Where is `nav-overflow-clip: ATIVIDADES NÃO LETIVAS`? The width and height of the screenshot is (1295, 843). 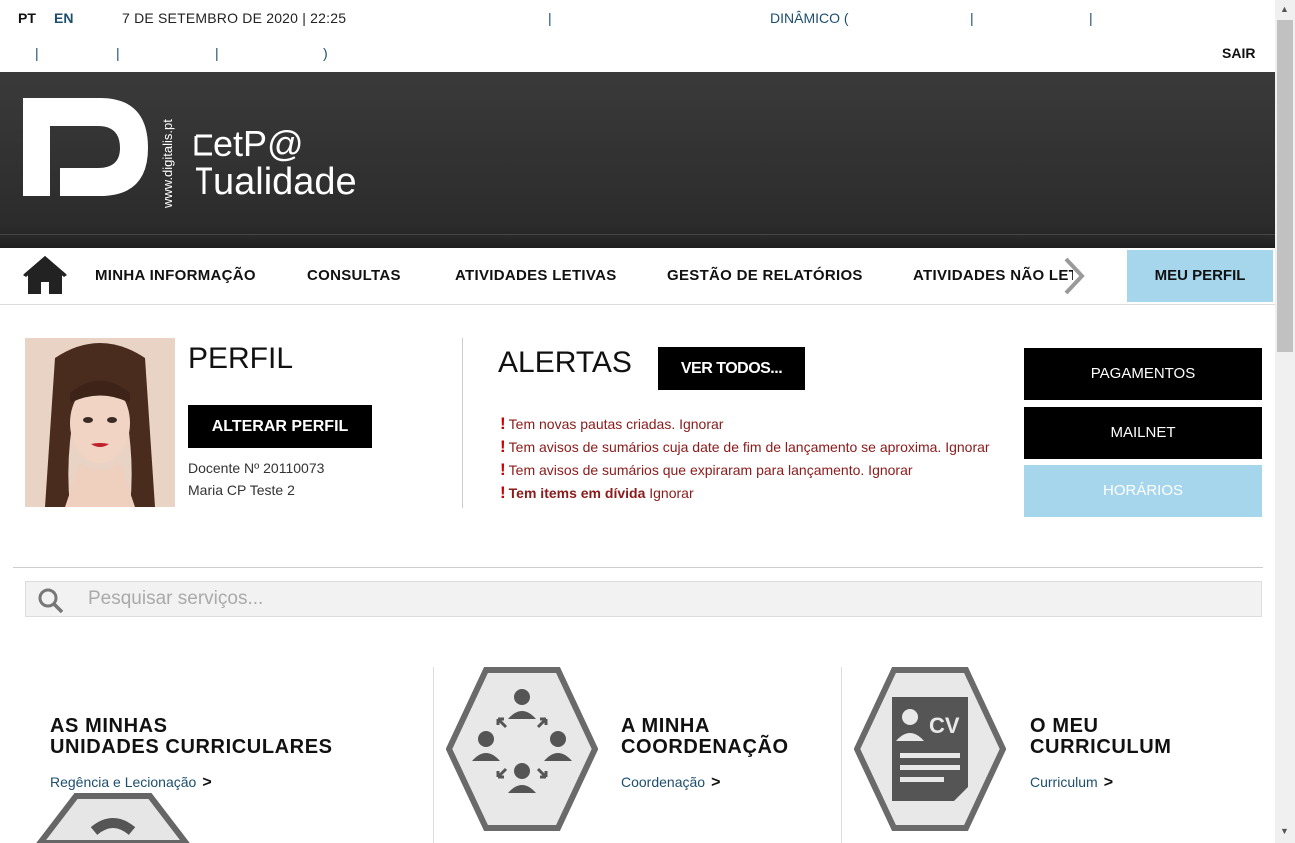 nav-overflow-clip: ATIVIDADES NÃO LETIVAS is located at coordinates (993, 276).